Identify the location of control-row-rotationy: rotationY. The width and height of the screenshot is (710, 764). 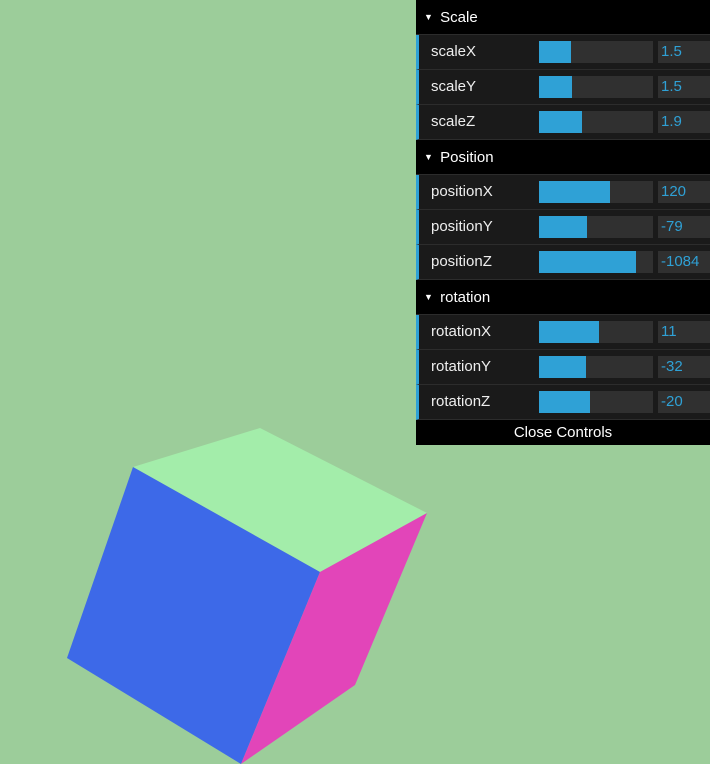
(563, 367).